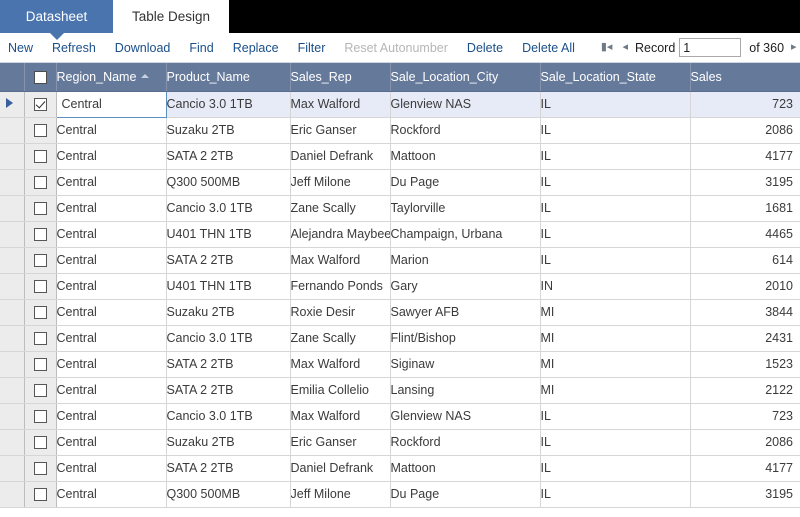 This screenshot has height=517, width=800. What do you see at coordinates (340, 286) in the screenshot?
I see `cell-sales-rep: Fernando Ponds` at bounding box center [340, 286].